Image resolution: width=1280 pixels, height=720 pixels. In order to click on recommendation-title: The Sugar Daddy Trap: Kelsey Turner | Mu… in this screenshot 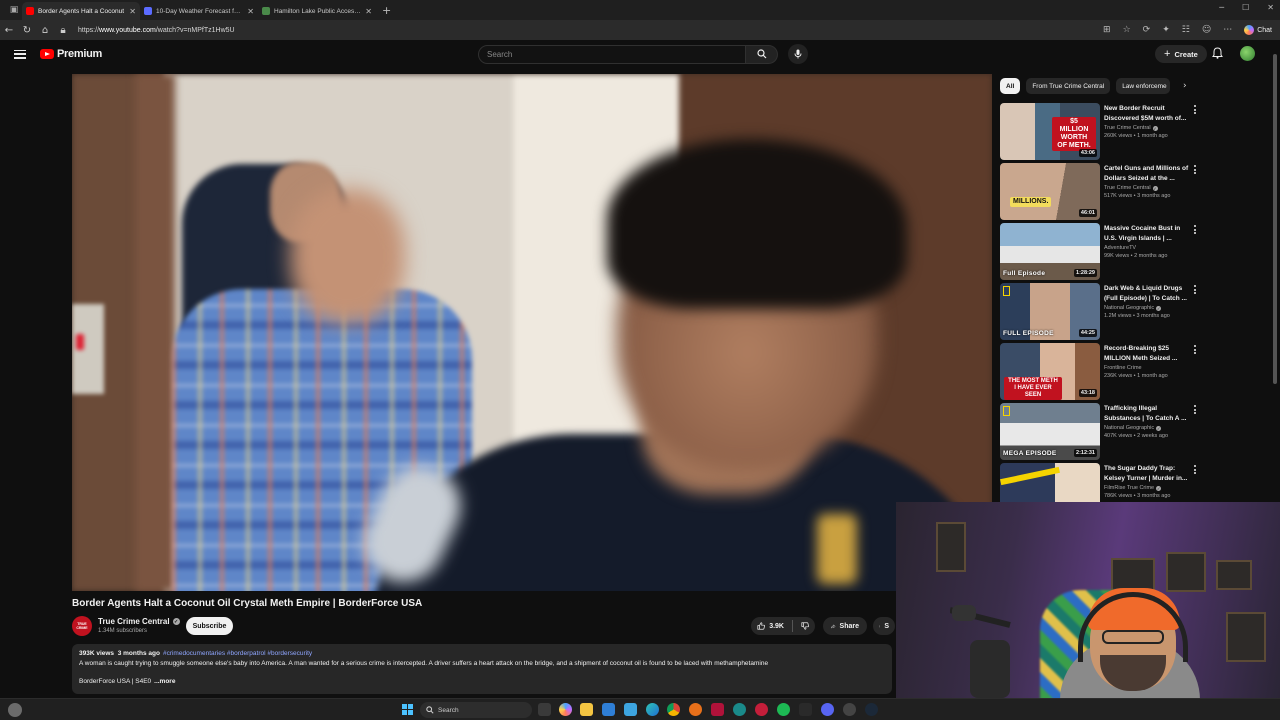, I will do `click(1147, 474)`.